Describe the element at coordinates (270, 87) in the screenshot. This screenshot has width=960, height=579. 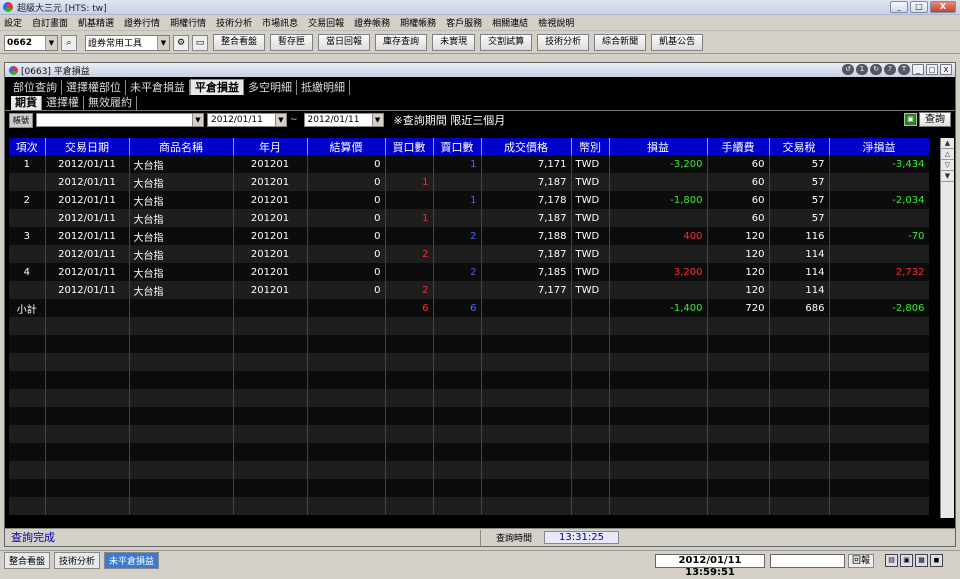
I see `tab-long-short-detail: 多空明細` at that location.